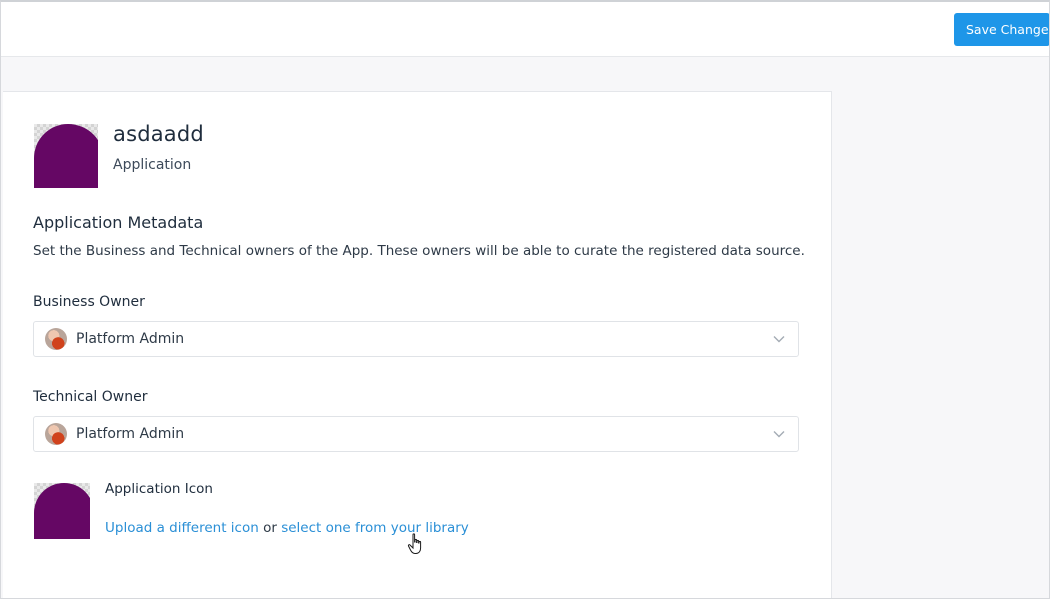  What do you see at coordinates (152, 165) in the screenshot?
I see `application-type: Application` at bounding box center [152, 165].